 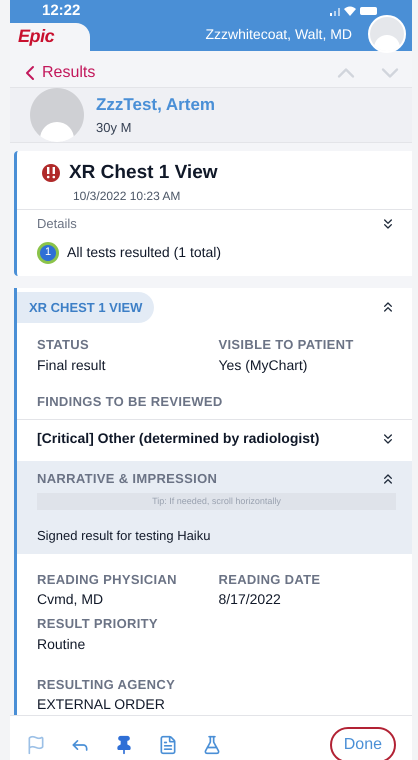 What do you see at coordinates (114, 127) in the screenshot?
I see `patient-info: 30y M` at bounding box center [114, 127].